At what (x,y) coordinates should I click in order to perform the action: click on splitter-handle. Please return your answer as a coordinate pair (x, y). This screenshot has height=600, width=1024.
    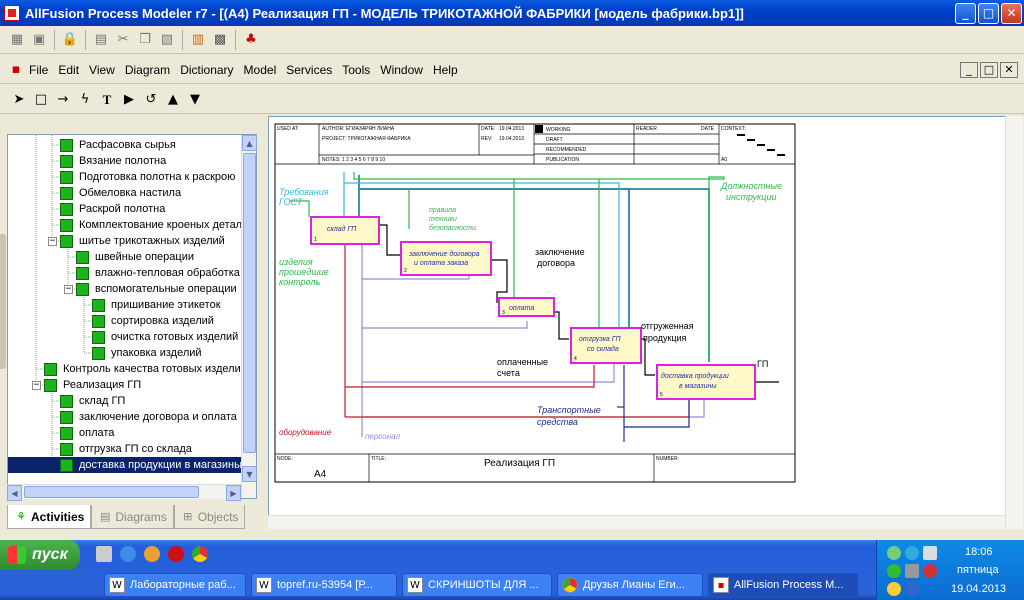
    Looking at the image, I should click on (3, 301).